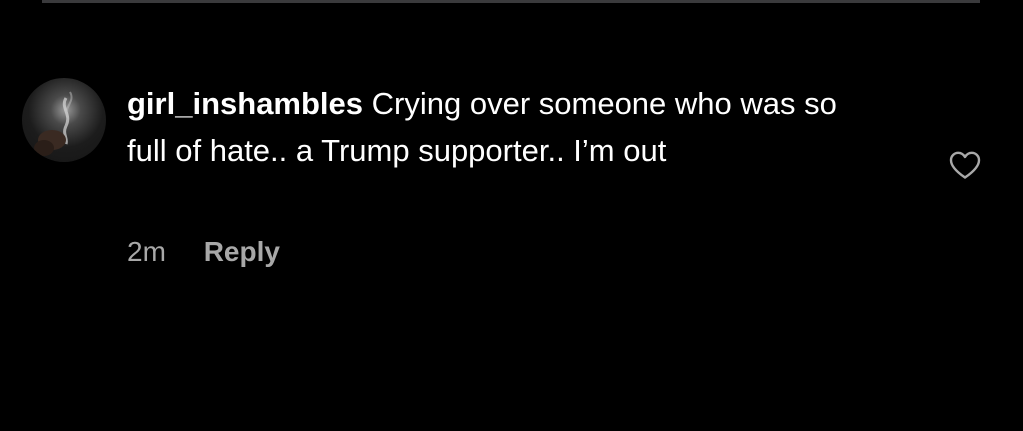  I want to click on comment-timestamp: 2m, so click(146, 251).